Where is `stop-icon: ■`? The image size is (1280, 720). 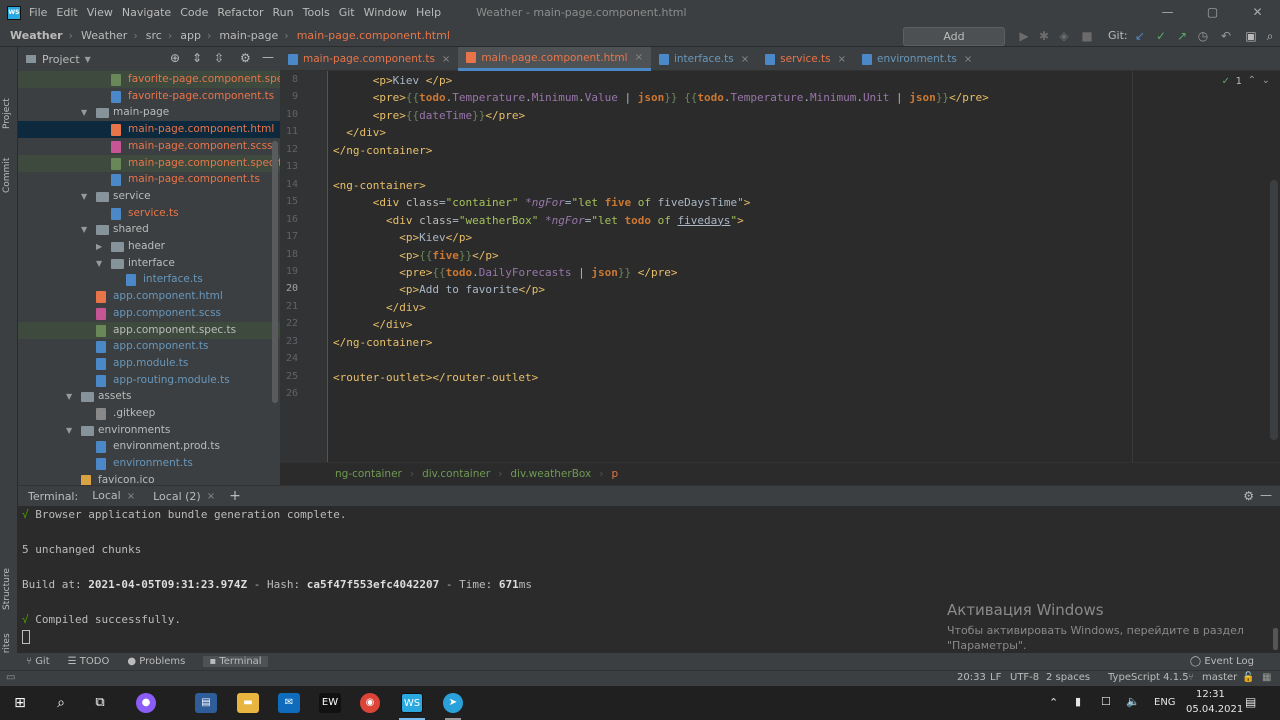 stop-icon: ■ is located at coordinates (1087, 36).